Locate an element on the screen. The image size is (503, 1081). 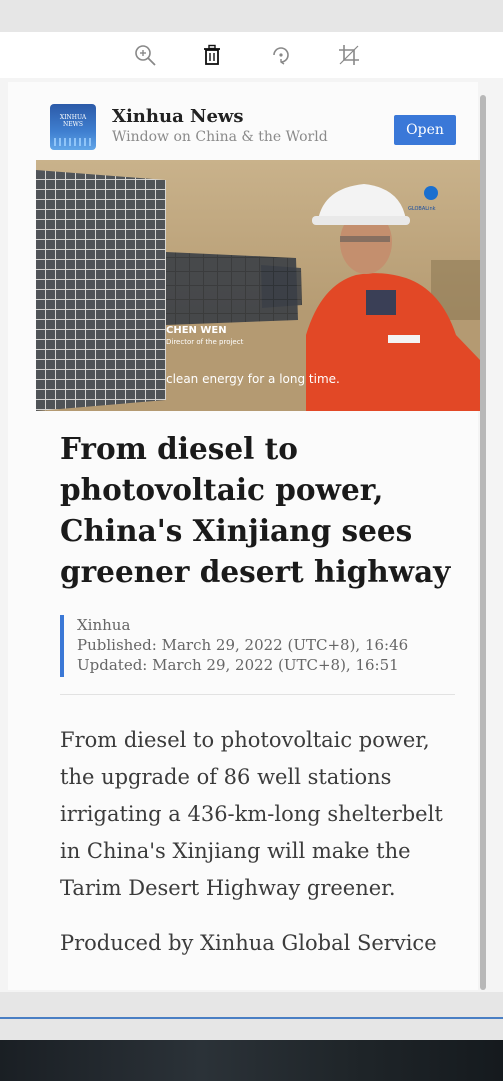
published-timestamp: Published: March 29, 2022 (UTC+8), 16:46 is located at coordinates (243, 645).